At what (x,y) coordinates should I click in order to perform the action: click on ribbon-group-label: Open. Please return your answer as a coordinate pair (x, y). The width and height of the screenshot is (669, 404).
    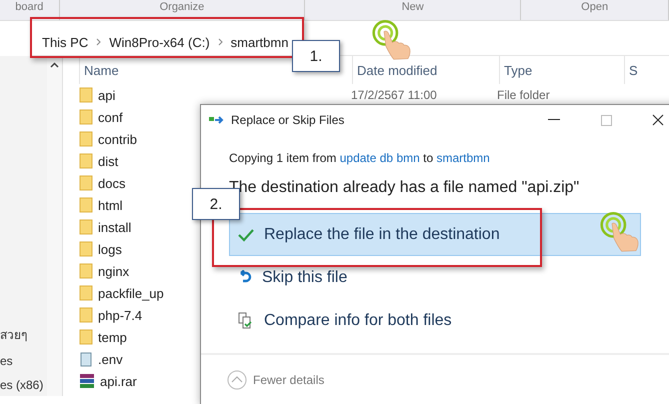
    Looking at the image, I should click on (595, 10).